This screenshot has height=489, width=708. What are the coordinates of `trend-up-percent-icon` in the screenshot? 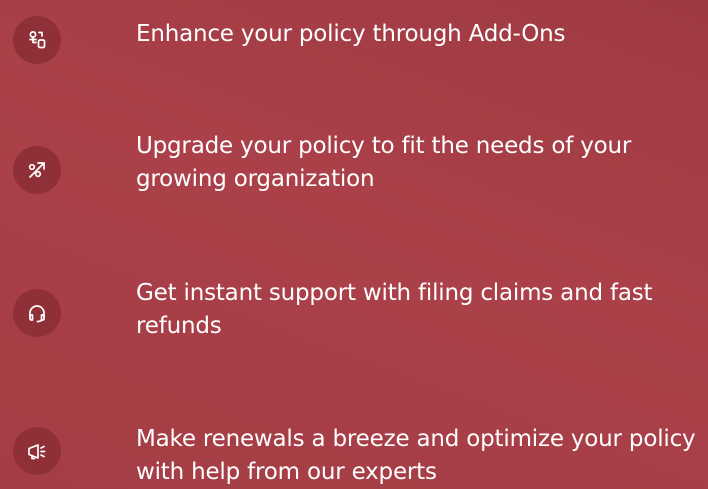 It's located at (37, 170).